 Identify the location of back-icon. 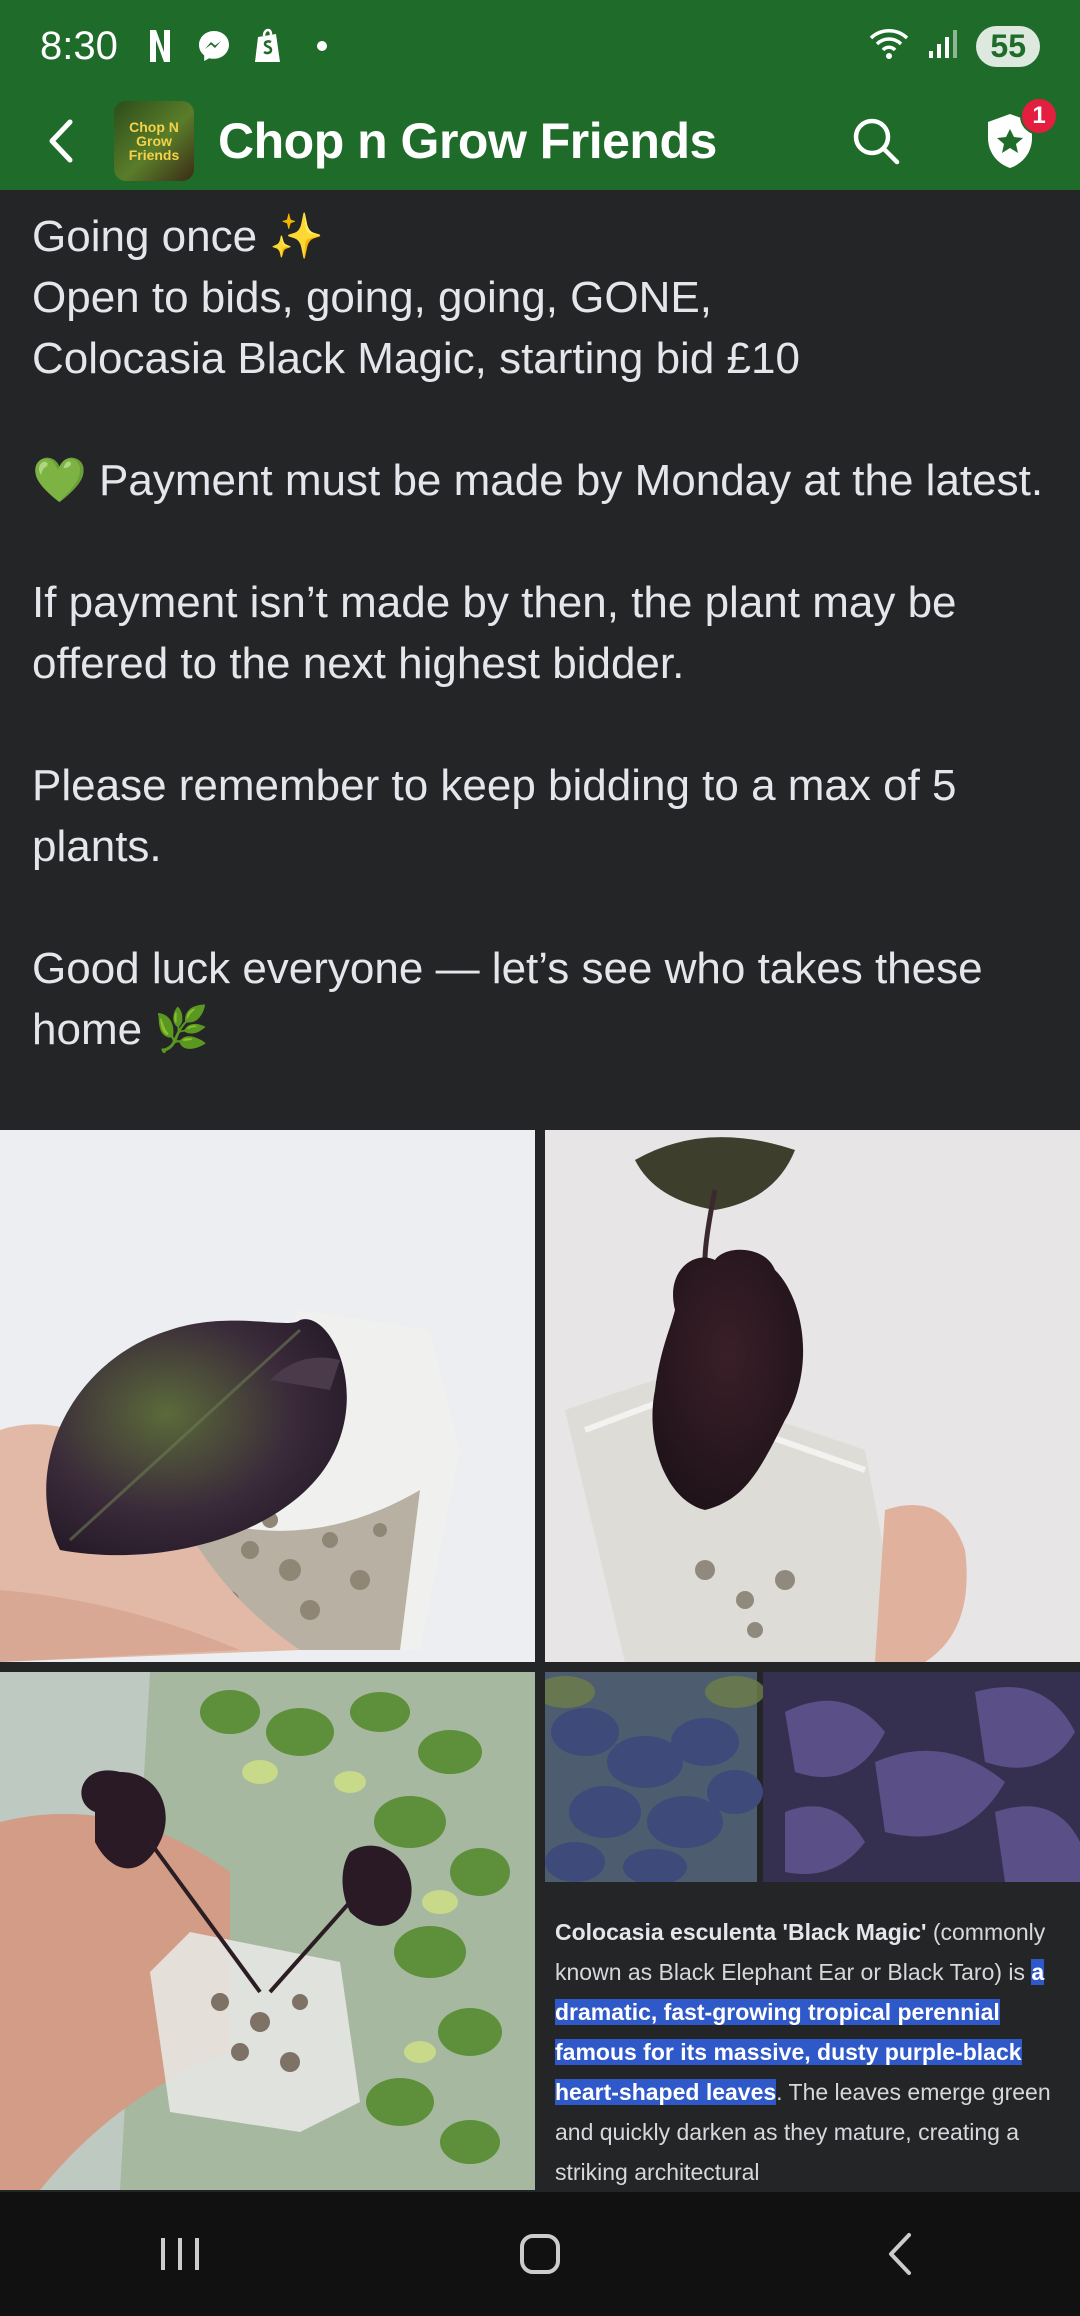
(900, 2254).